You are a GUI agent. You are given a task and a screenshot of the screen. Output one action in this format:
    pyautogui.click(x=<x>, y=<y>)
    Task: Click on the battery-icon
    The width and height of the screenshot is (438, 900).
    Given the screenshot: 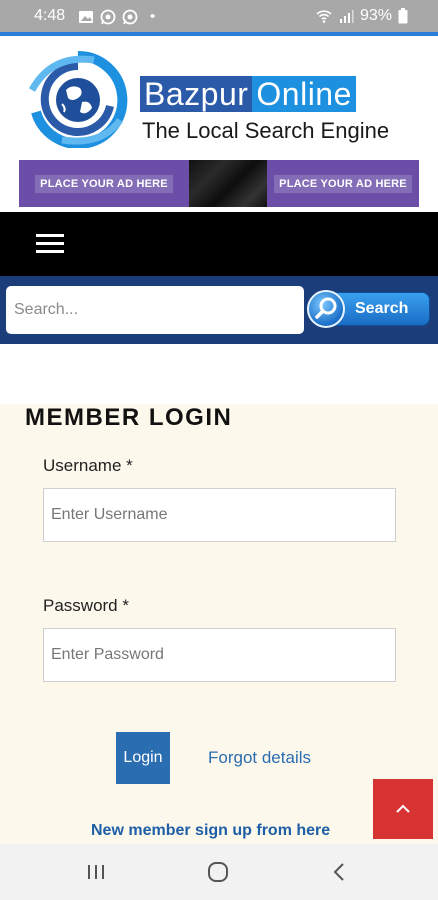 What is the action you would take?
    pyautogui.click(x=403, y=16)
    